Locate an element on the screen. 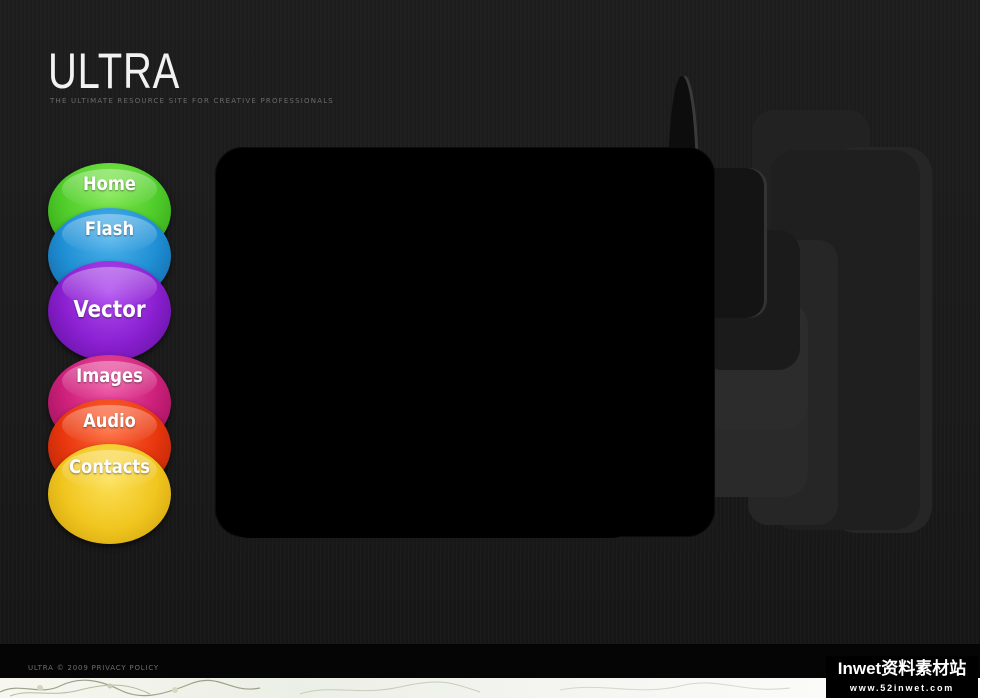 Image resolution: width=982 pixels, height=698 pixels. content-frame-extension is located at coordinates (430, 489).